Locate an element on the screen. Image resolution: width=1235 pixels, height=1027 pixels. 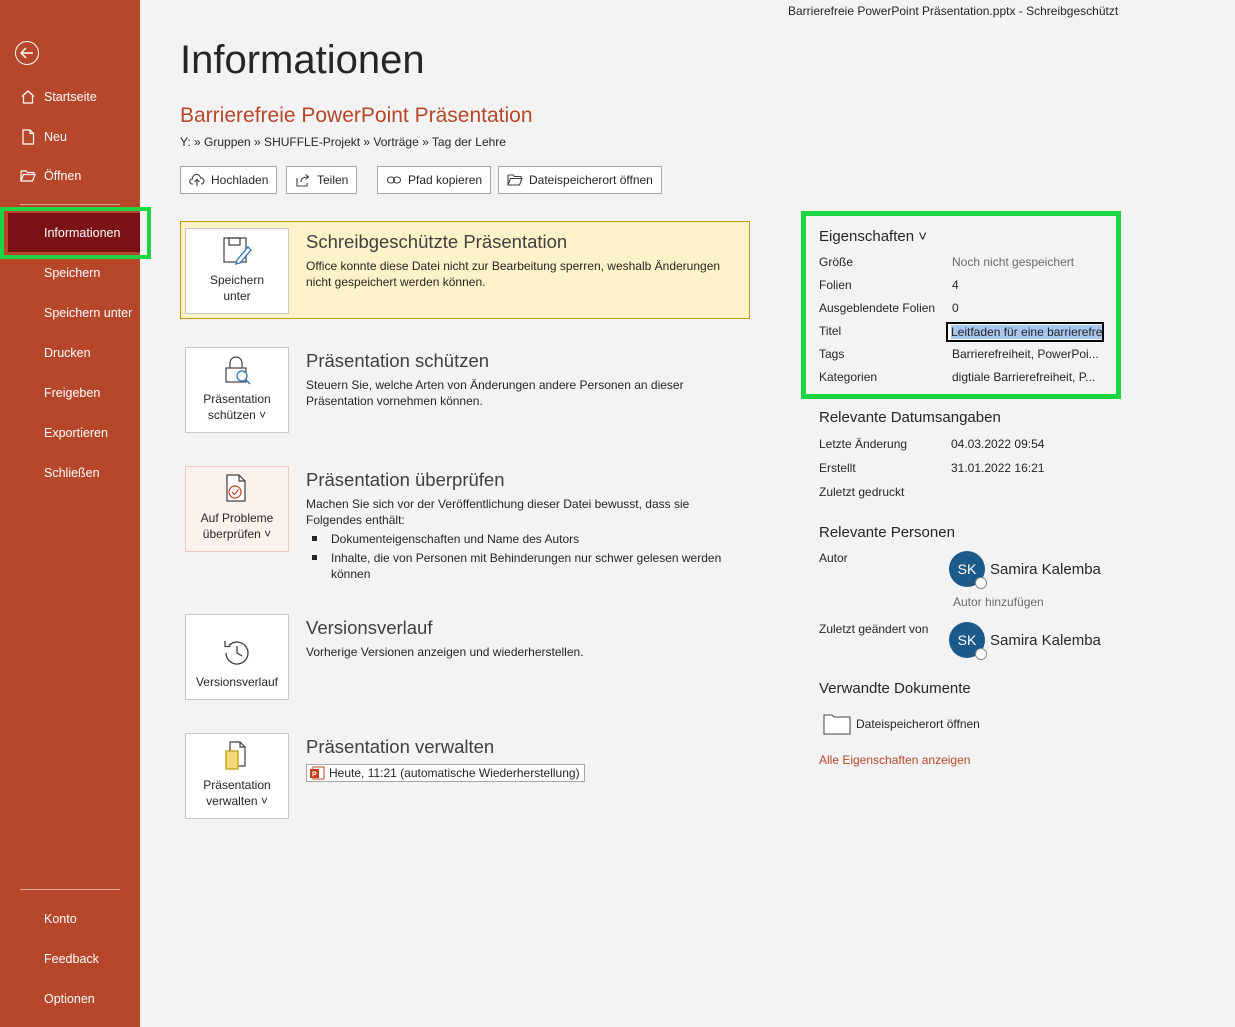
property-value-slides: 4 is located at coordinates (955, 285).